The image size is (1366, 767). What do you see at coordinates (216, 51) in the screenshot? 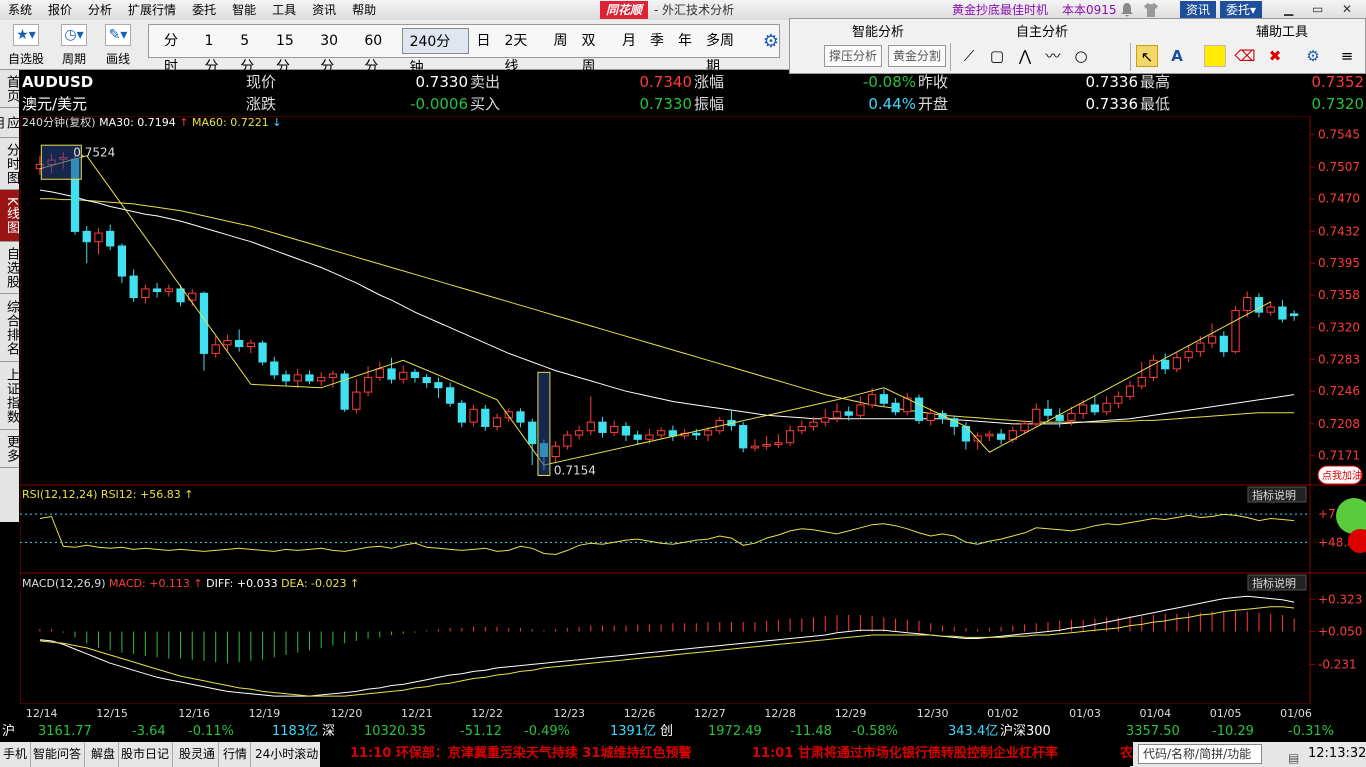
I see `period-1: 1分` at bounding box center [216, 51].